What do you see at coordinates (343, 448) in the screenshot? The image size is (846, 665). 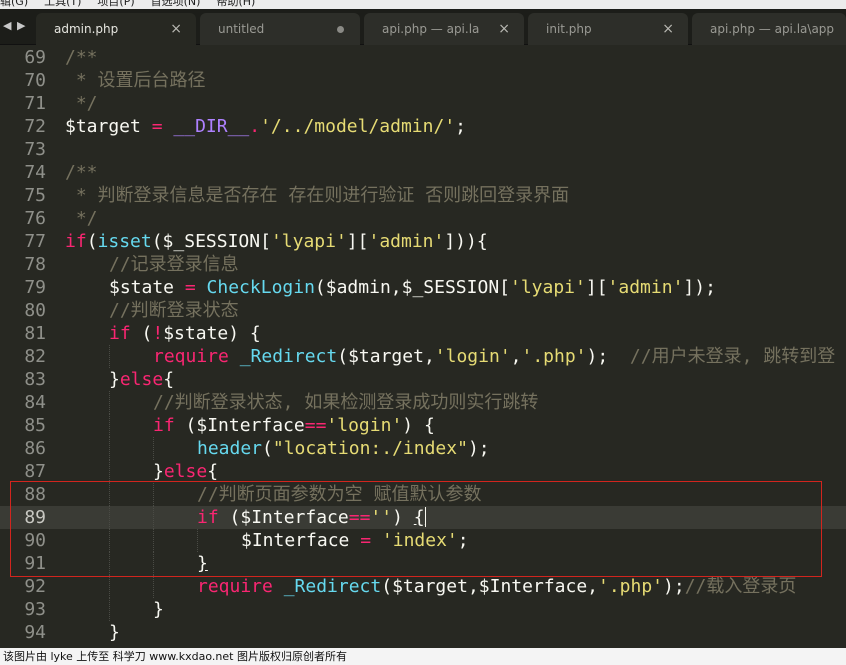 I see `code-text: header("location:./index");` at bounding box center [343, 448].